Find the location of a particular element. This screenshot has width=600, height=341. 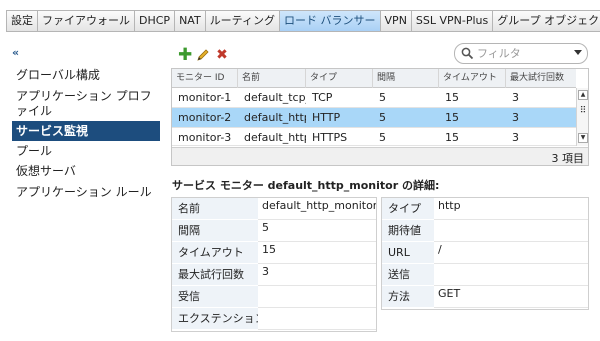

cell-monitor-id: monitor-3 is located at coordinates (205, 137).